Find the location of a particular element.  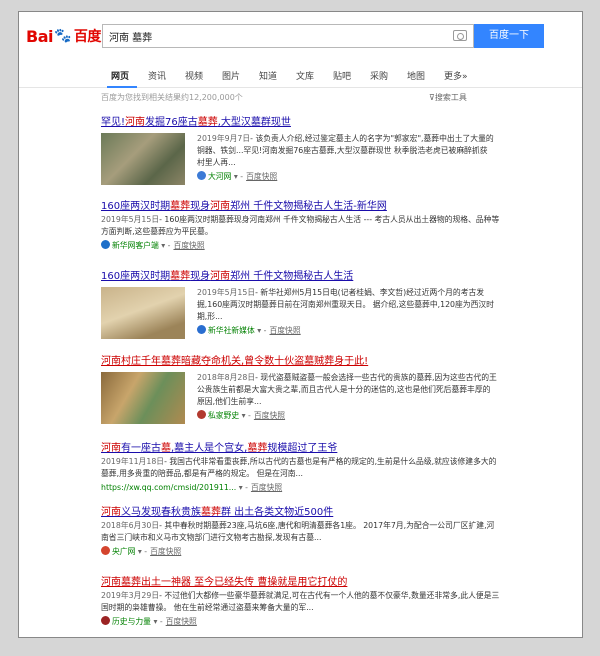

tab-more: 更多» is located at coordinates (456, 75).